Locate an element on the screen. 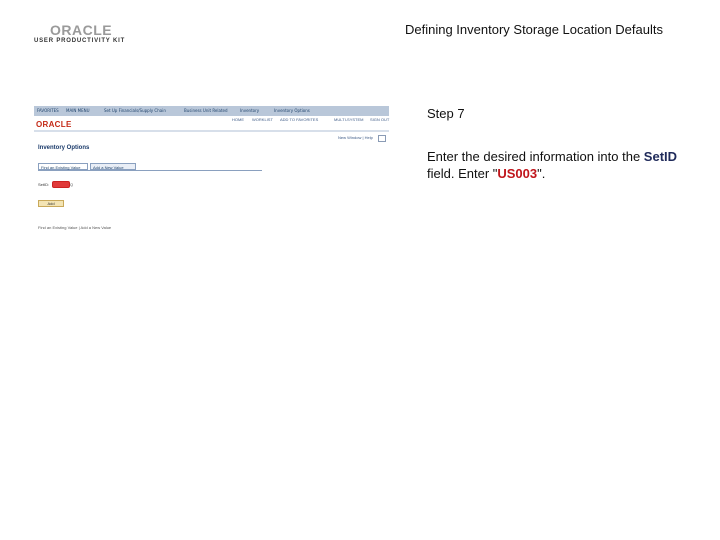  footer-links: Find an Existing Value | Add a New Value is located at coordinates (74, 227).